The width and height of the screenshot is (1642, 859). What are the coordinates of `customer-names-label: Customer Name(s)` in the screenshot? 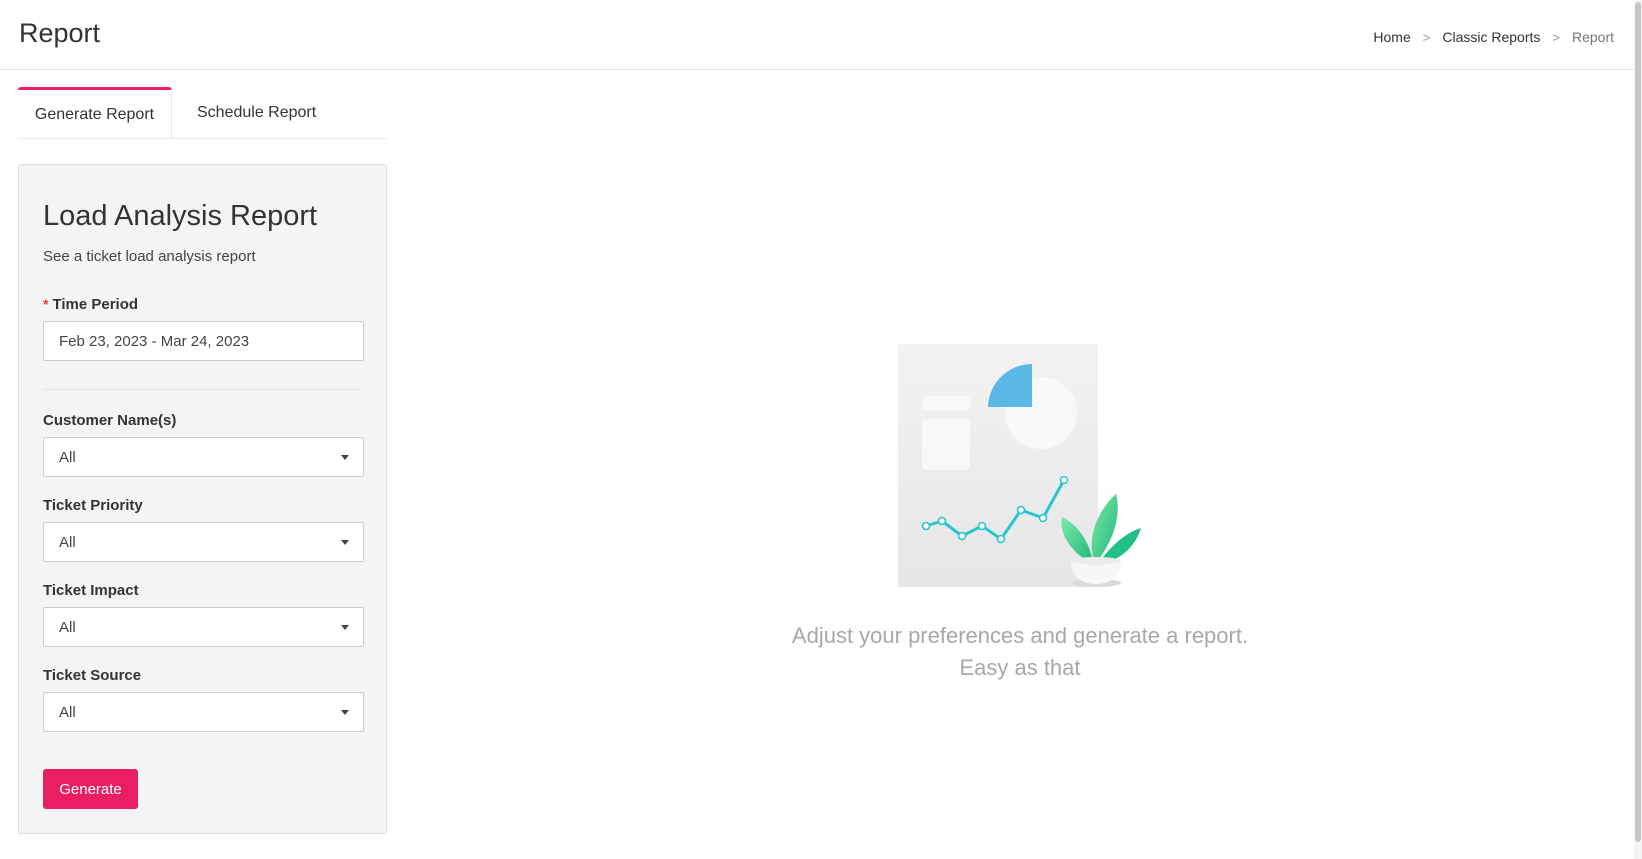 It's located at (110, 420).